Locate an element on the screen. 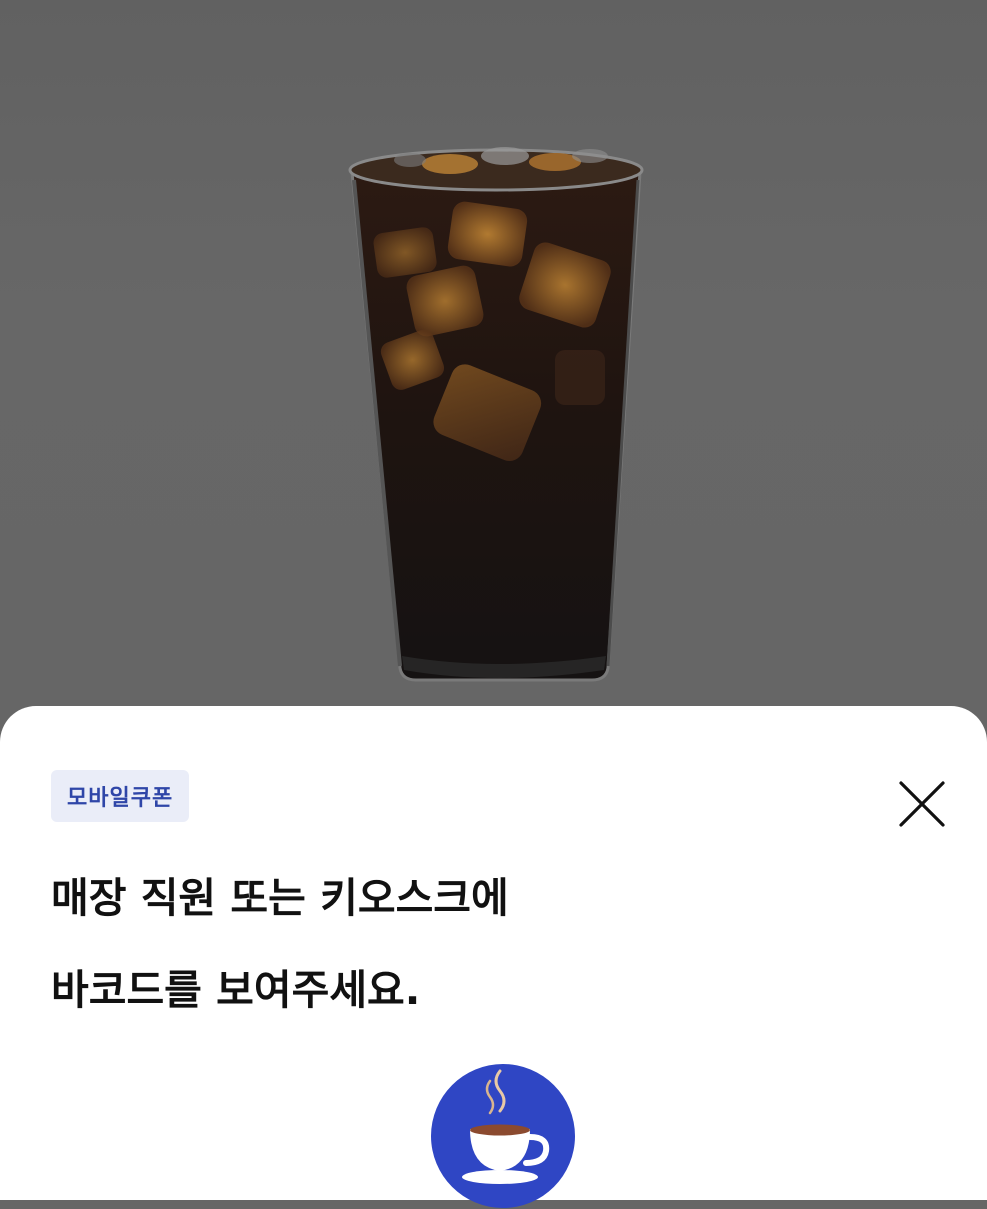 This screenshot has height=1209, width=987. iced-americano-image is located at coordinates (496, 414).